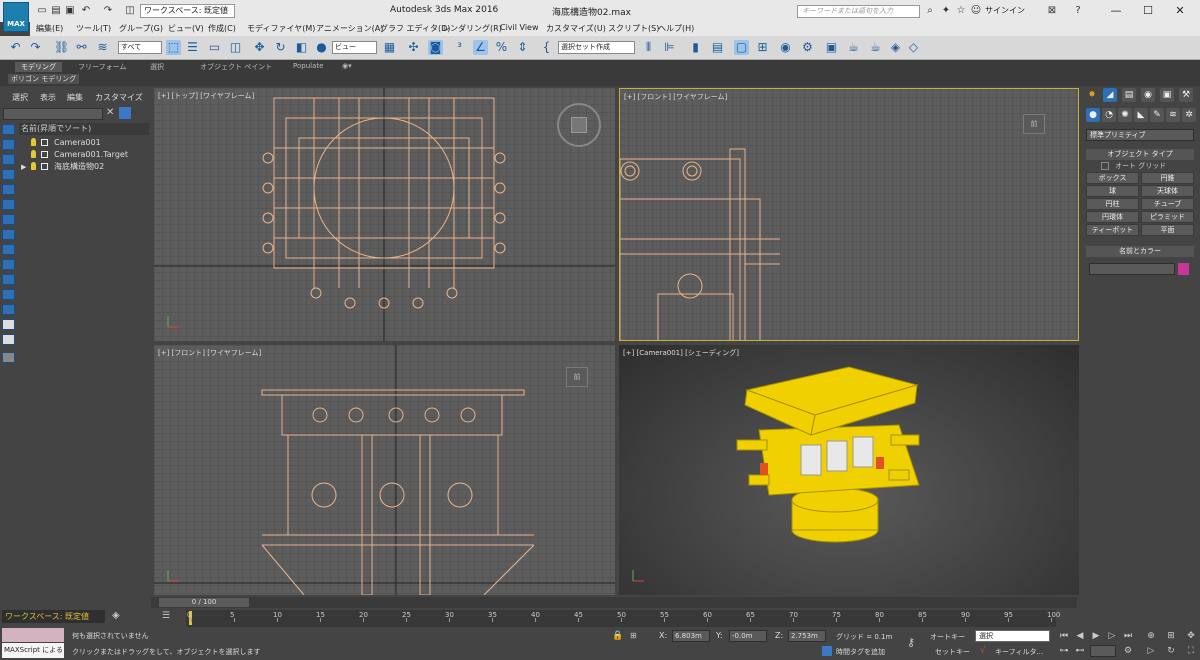  What do you see at coordinates (849, 214) in the screenshot?
I see `viewport-front-right: [+] [フロント] [ワイヤフレーム] 前` at bounding box center [849, 214].